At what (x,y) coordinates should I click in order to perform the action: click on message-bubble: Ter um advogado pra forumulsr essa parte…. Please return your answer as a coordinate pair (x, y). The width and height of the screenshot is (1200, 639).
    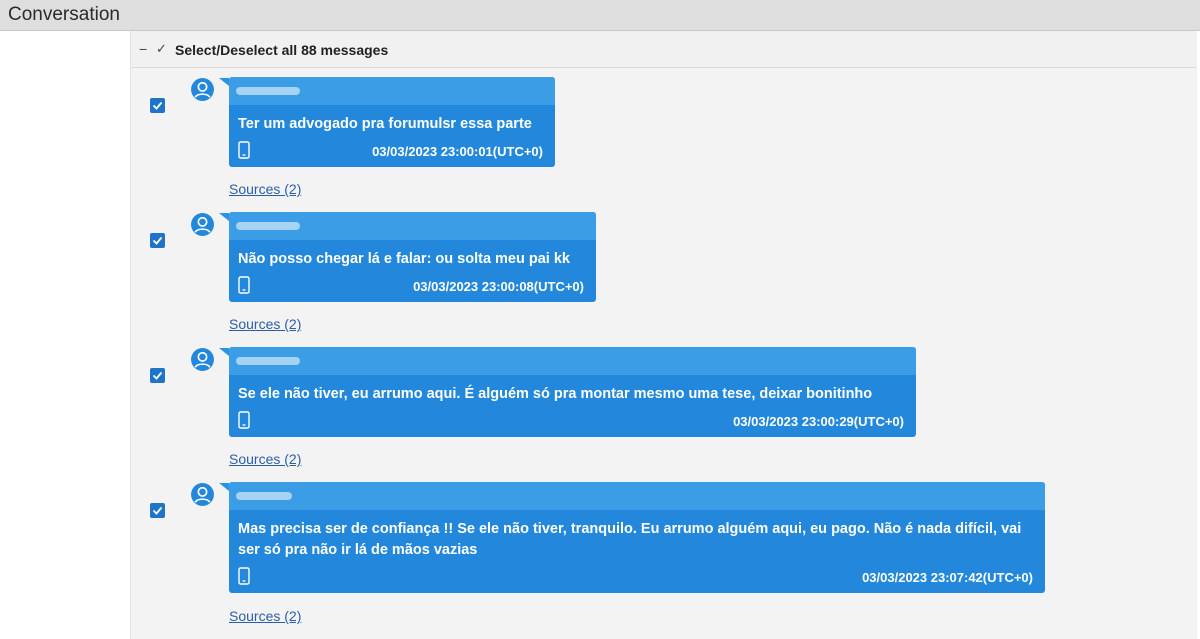
    Looking at the image, I should click on (392, 122).